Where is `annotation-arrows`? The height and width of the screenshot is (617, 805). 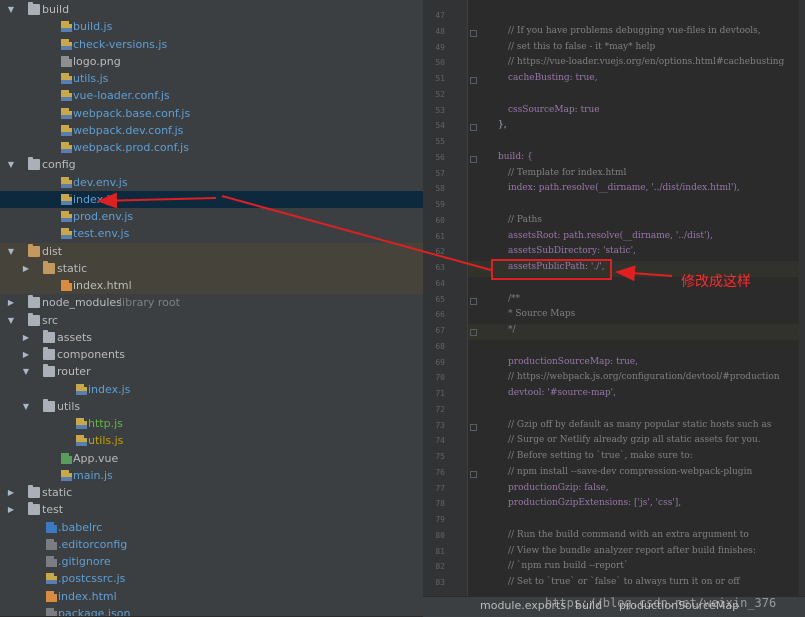
annotation-arrows is located at coordinates (385, 237).